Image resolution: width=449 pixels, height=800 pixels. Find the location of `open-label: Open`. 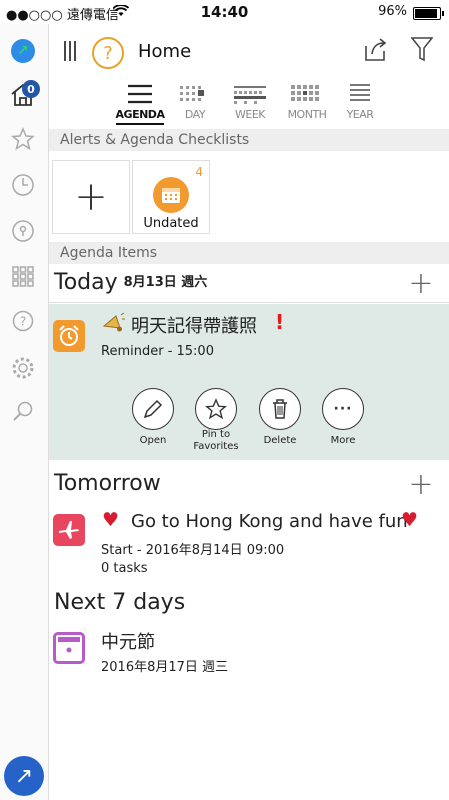

open-label: Open is located at coordinates (153, 440).